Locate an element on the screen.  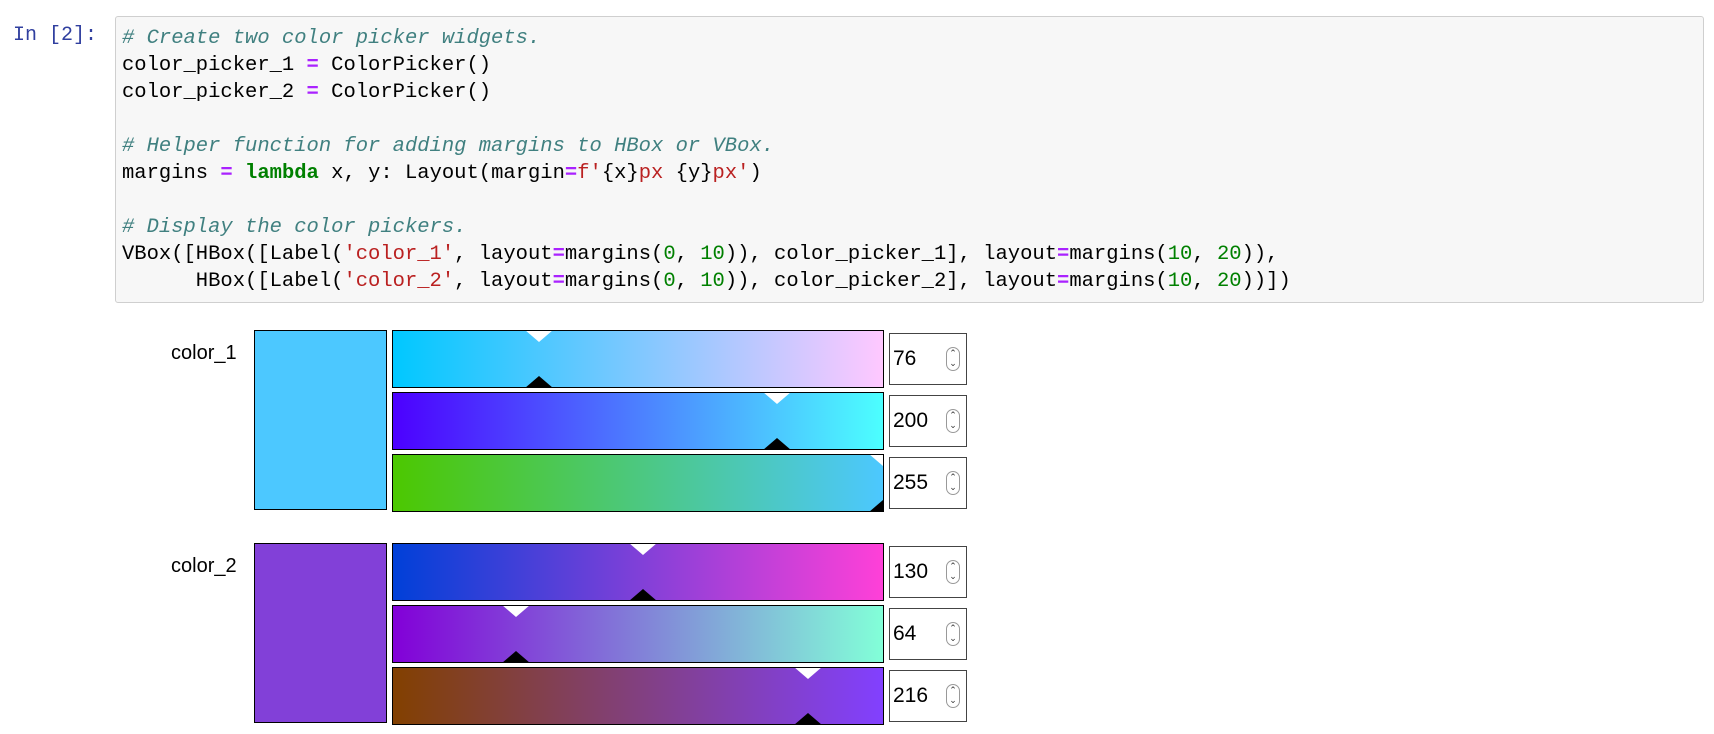
cell-prompt: In [2]: is located at coordinates (55, 35).